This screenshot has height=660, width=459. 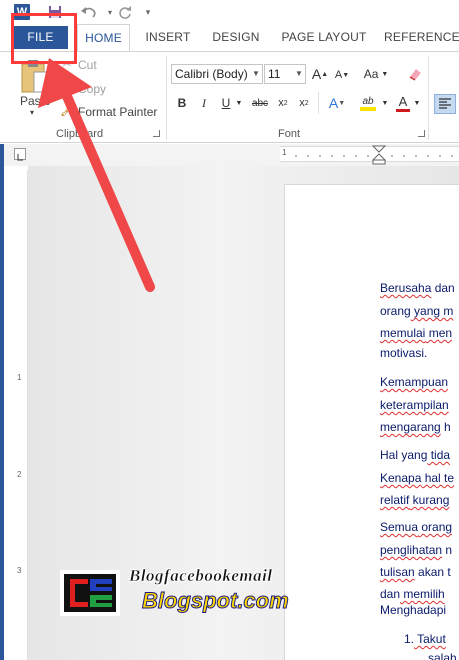 What do you see at coordinates (182, 103) in the screenshot?
I see `bold-button: B` at bounding box center [182, 103].